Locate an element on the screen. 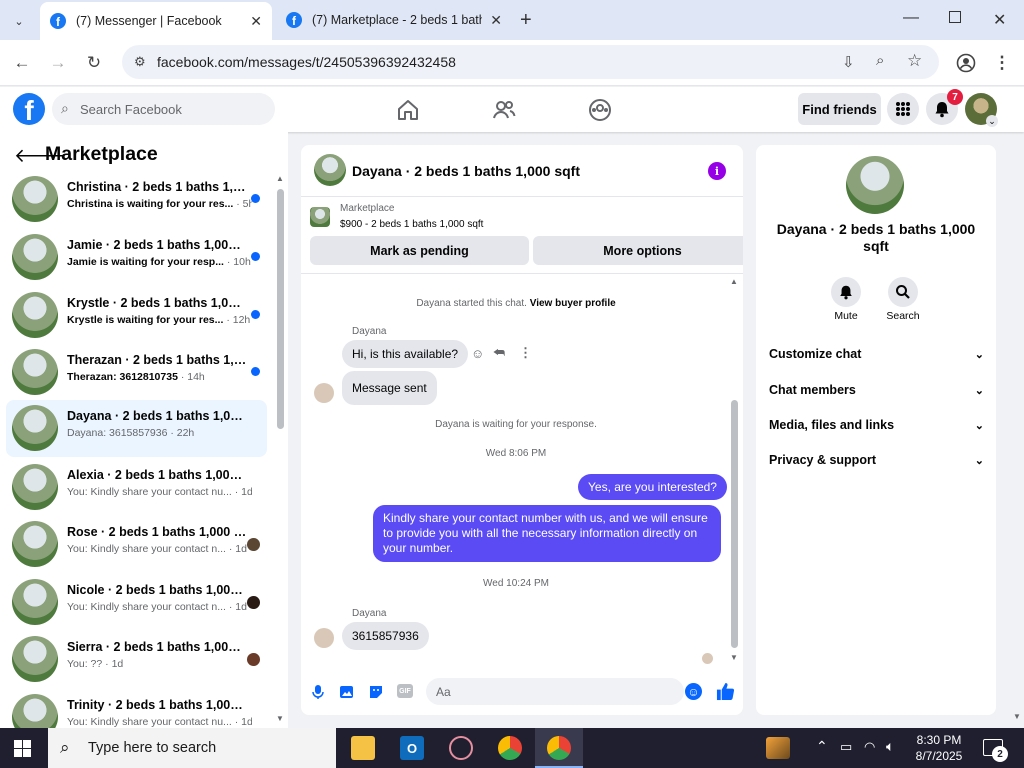 This screenshot has width=1024, height=768. back-icon: ← is located at coordinates (22, 63).